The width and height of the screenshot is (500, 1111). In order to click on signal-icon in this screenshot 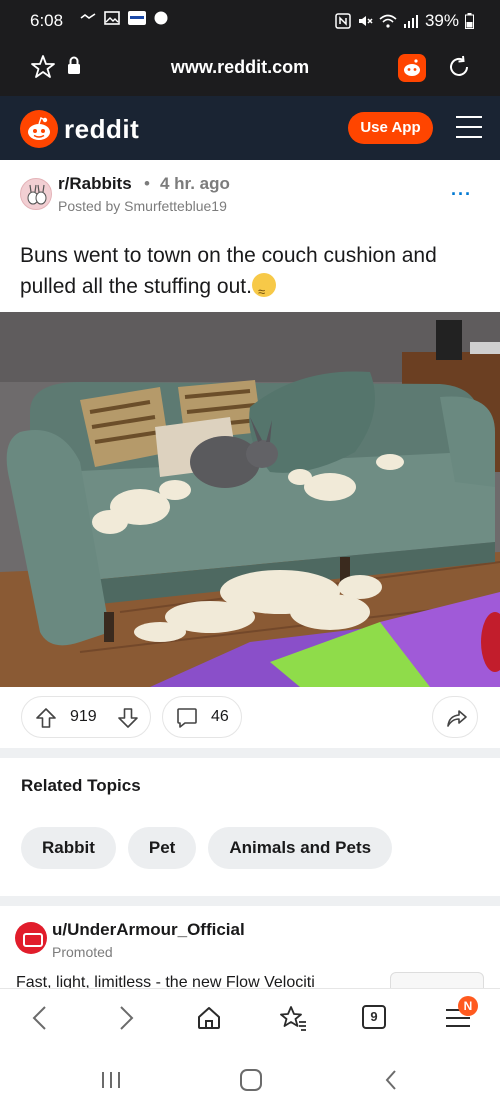, I will do `click(410, 21)`.